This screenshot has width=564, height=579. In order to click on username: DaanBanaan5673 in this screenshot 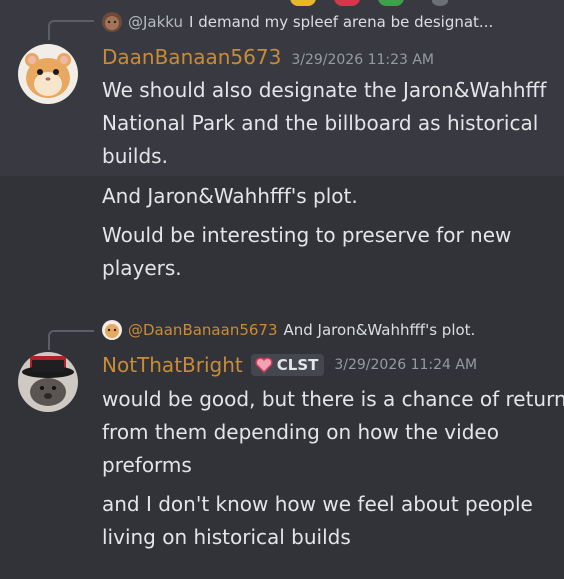, I will do `click(191, 57)`.